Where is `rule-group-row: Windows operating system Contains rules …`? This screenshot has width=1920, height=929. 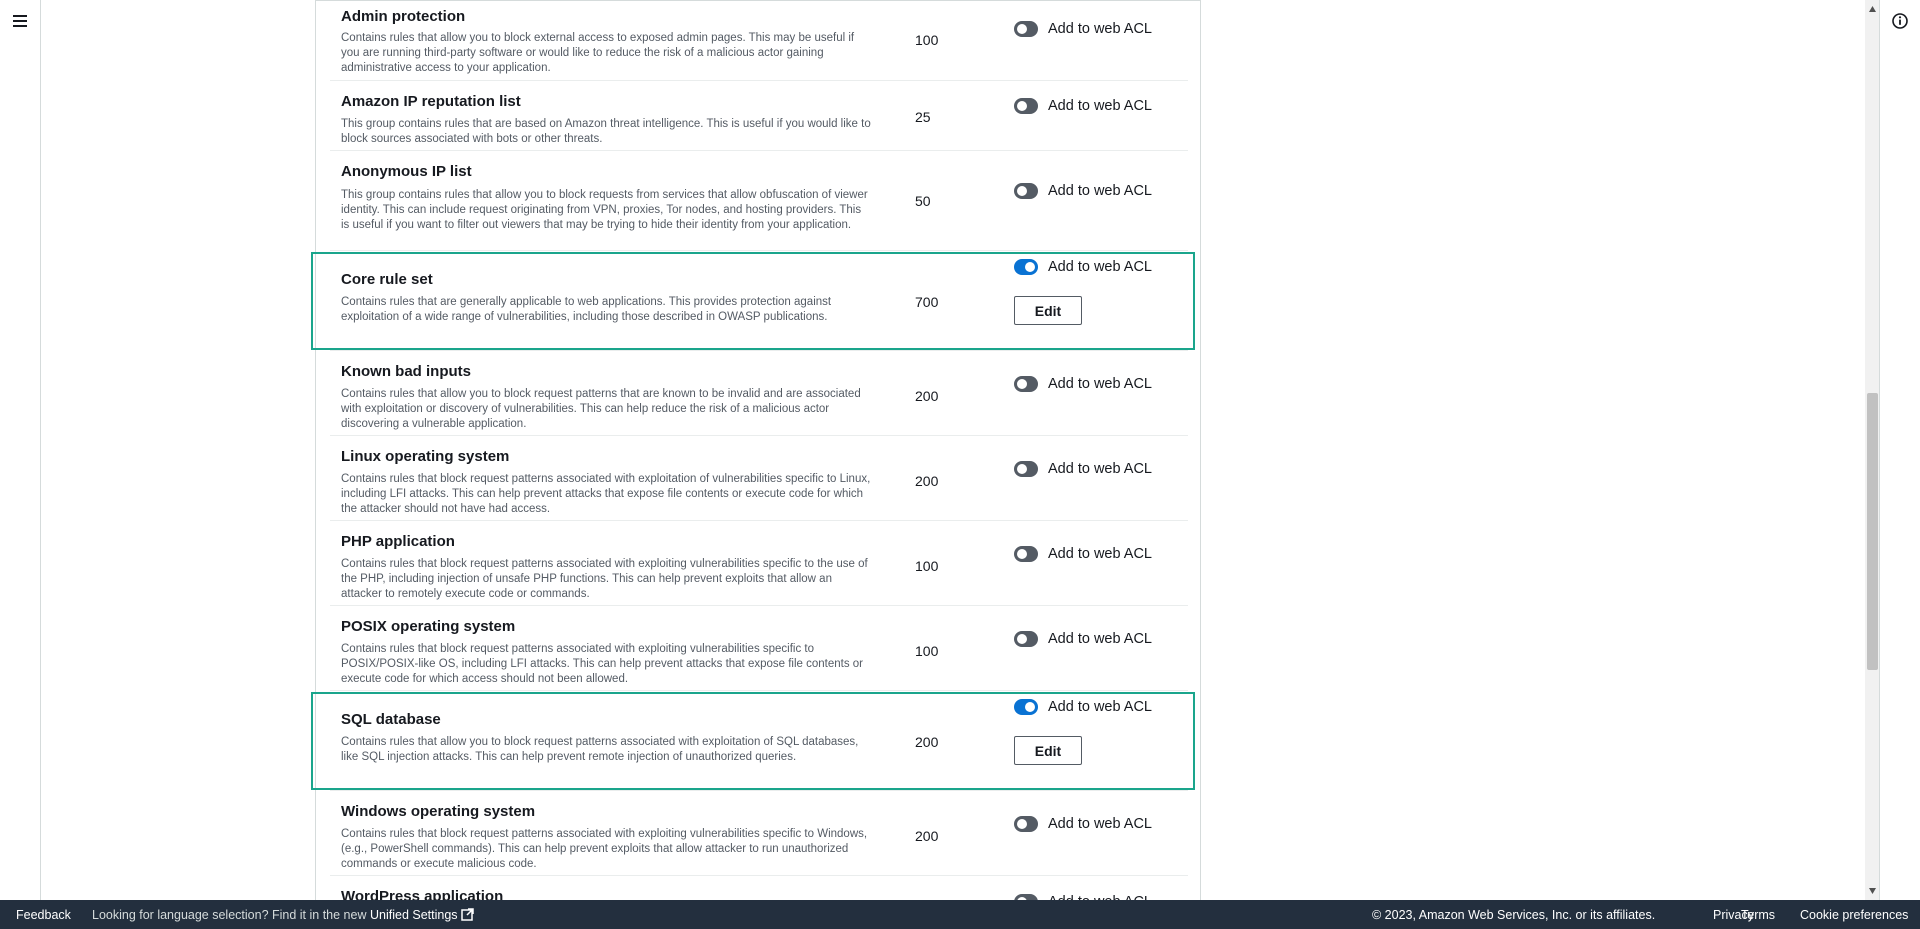 rule-group-row: Windows operating system Contains rules … is located at coordinates (759, 833).